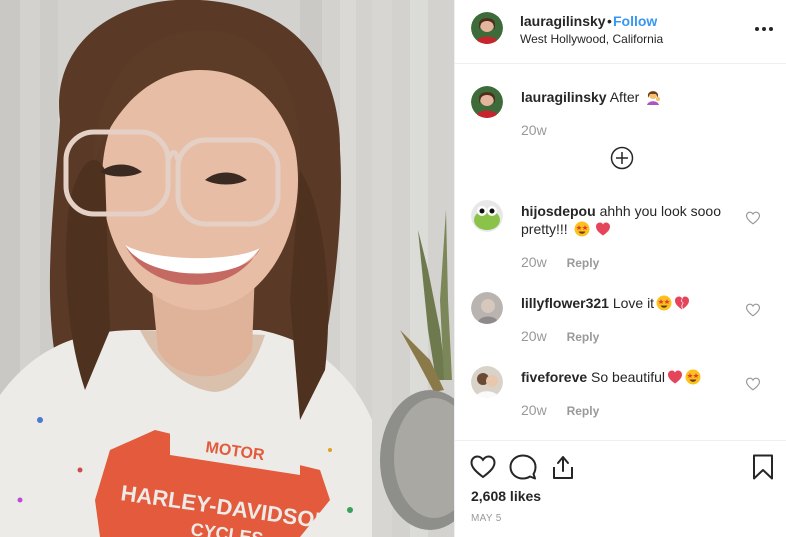 The image size is (786, 537). What do you see at coordinates (621, 320) in the screenshot?
I see `comment-item: lillyflower321 Love it 20w Reply` at bounding box center [621, 320].